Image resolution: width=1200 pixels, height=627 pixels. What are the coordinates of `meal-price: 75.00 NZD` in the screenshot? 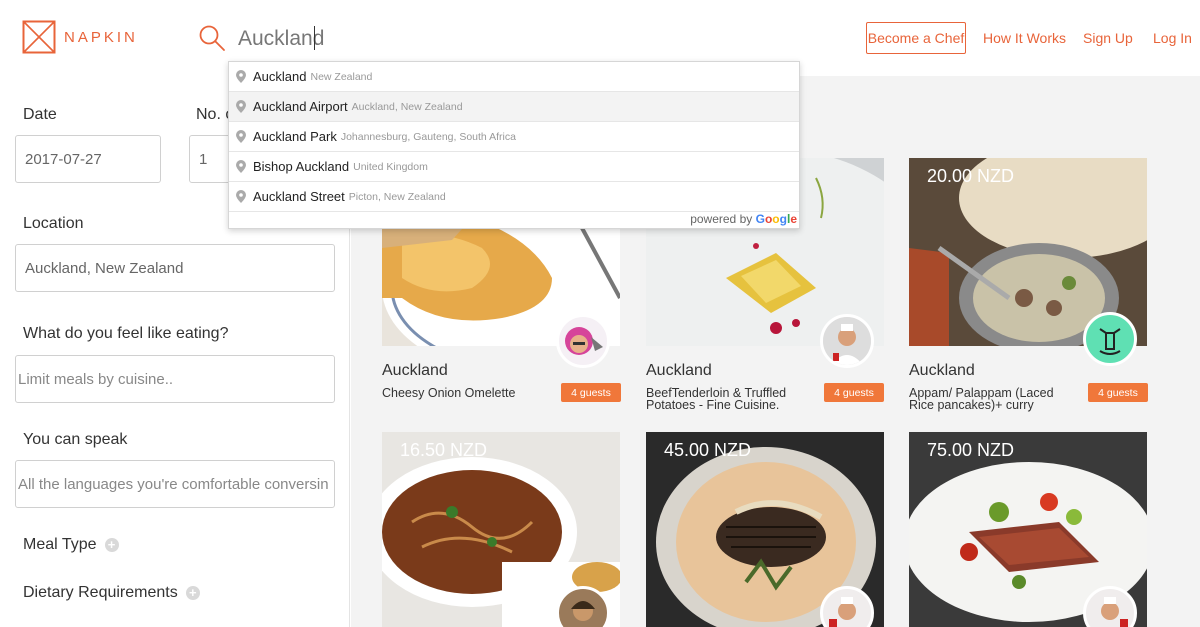 It's located at (971, 450).